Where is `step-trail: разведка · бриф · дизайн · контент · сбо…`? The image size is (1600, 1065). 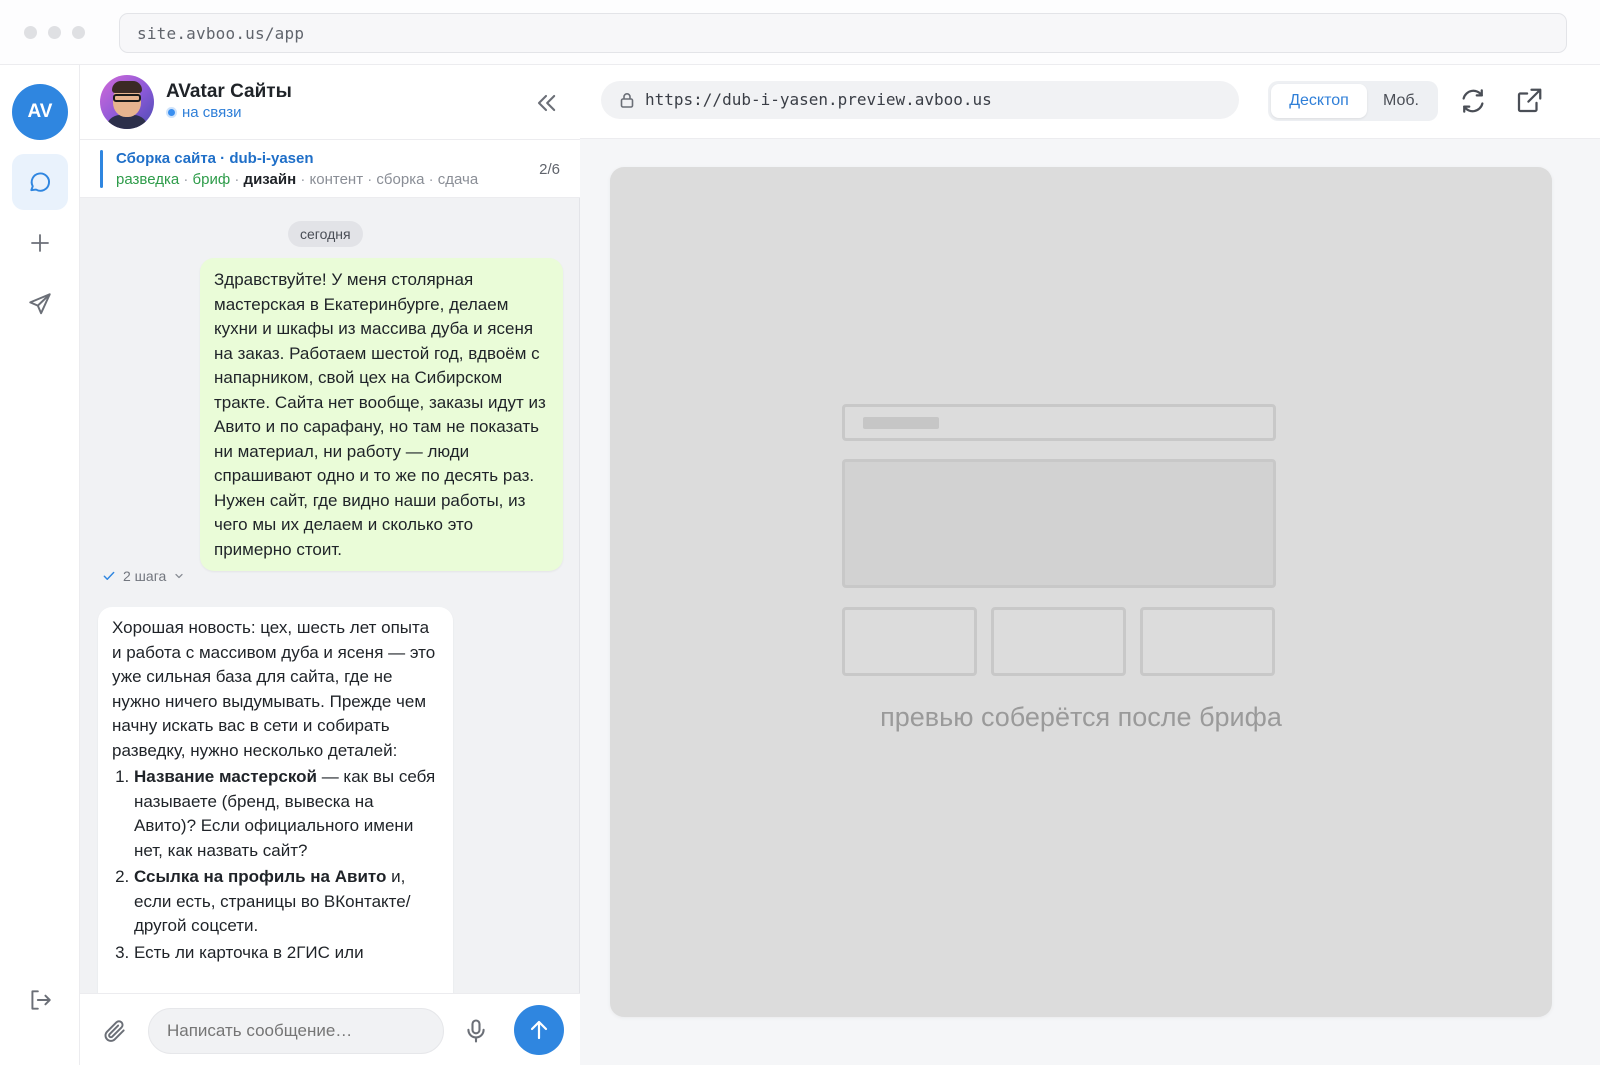 step-trail: разведка · бриф · дизайн · контент · сбо… is located at coordinates (297, 179).